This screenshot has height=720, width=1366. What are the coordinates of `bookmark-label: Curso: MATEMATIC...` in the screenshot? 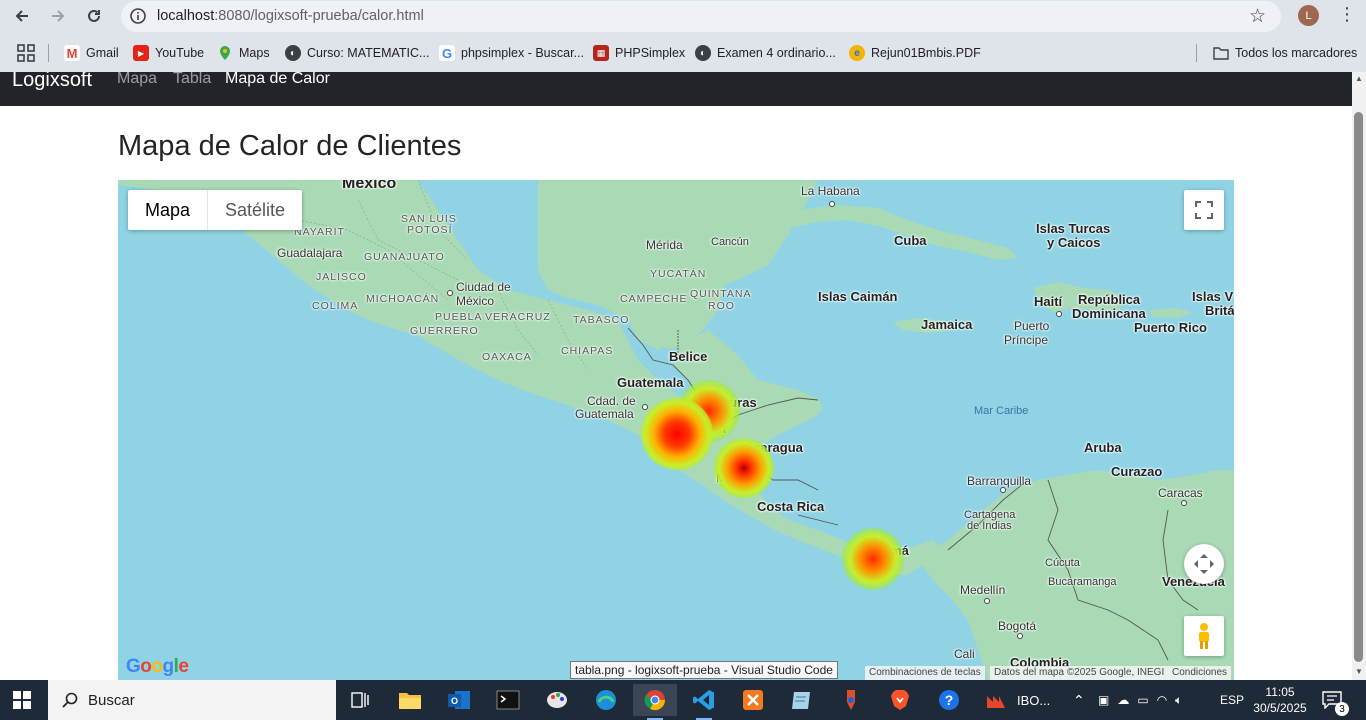 It's located at (368, 53).